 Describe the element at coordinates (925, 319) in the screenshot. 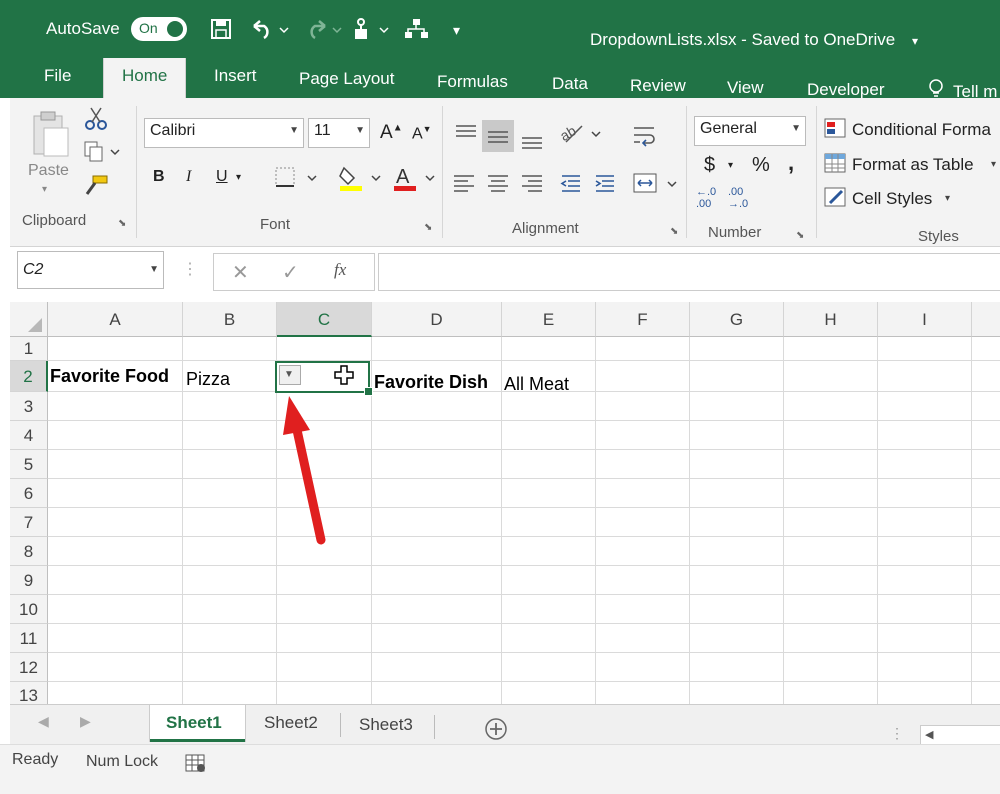

I see `column-header-i: I` at that location.